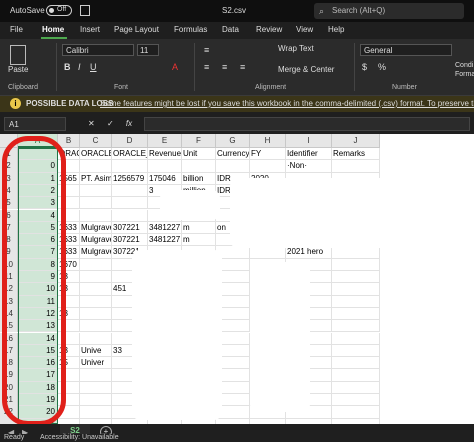 This screenshot has height=442, width=474. I want to click on name-box: A1, so click(35, 124).